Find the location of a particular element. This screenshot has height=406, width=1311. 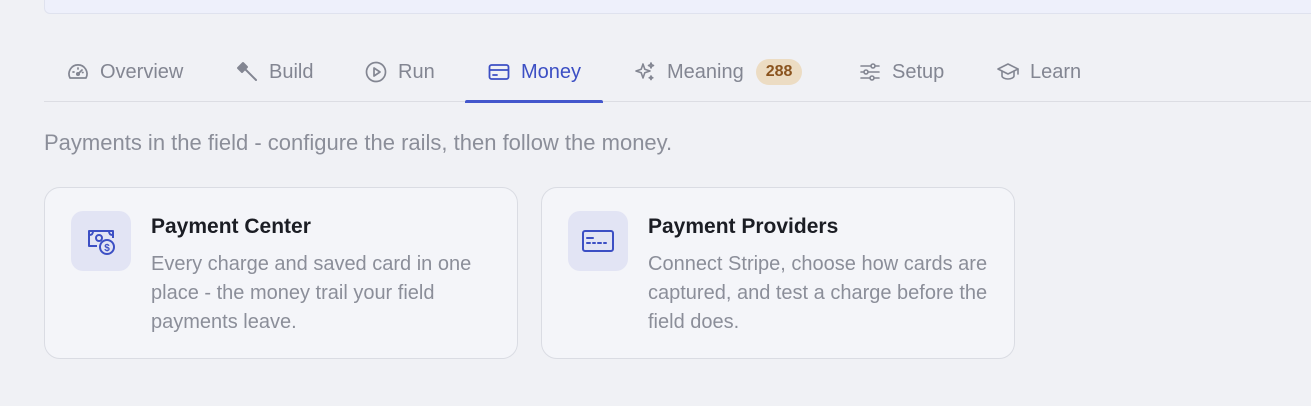

card-icon-tile: $ is located at coordinates (101, 241).